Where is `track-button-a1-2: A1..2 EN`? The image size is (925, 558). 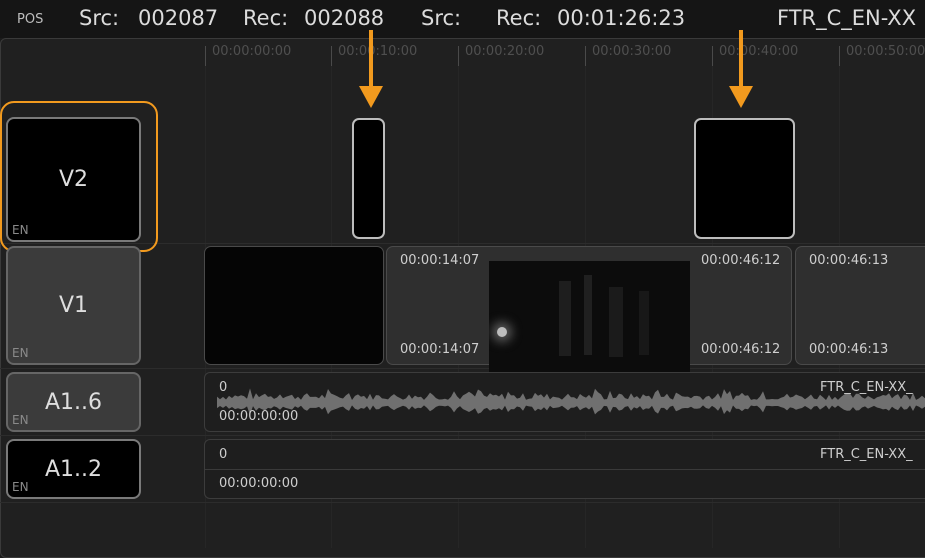 track-button-a1-2: A1..2 EN is located at coordinates (73, 469).